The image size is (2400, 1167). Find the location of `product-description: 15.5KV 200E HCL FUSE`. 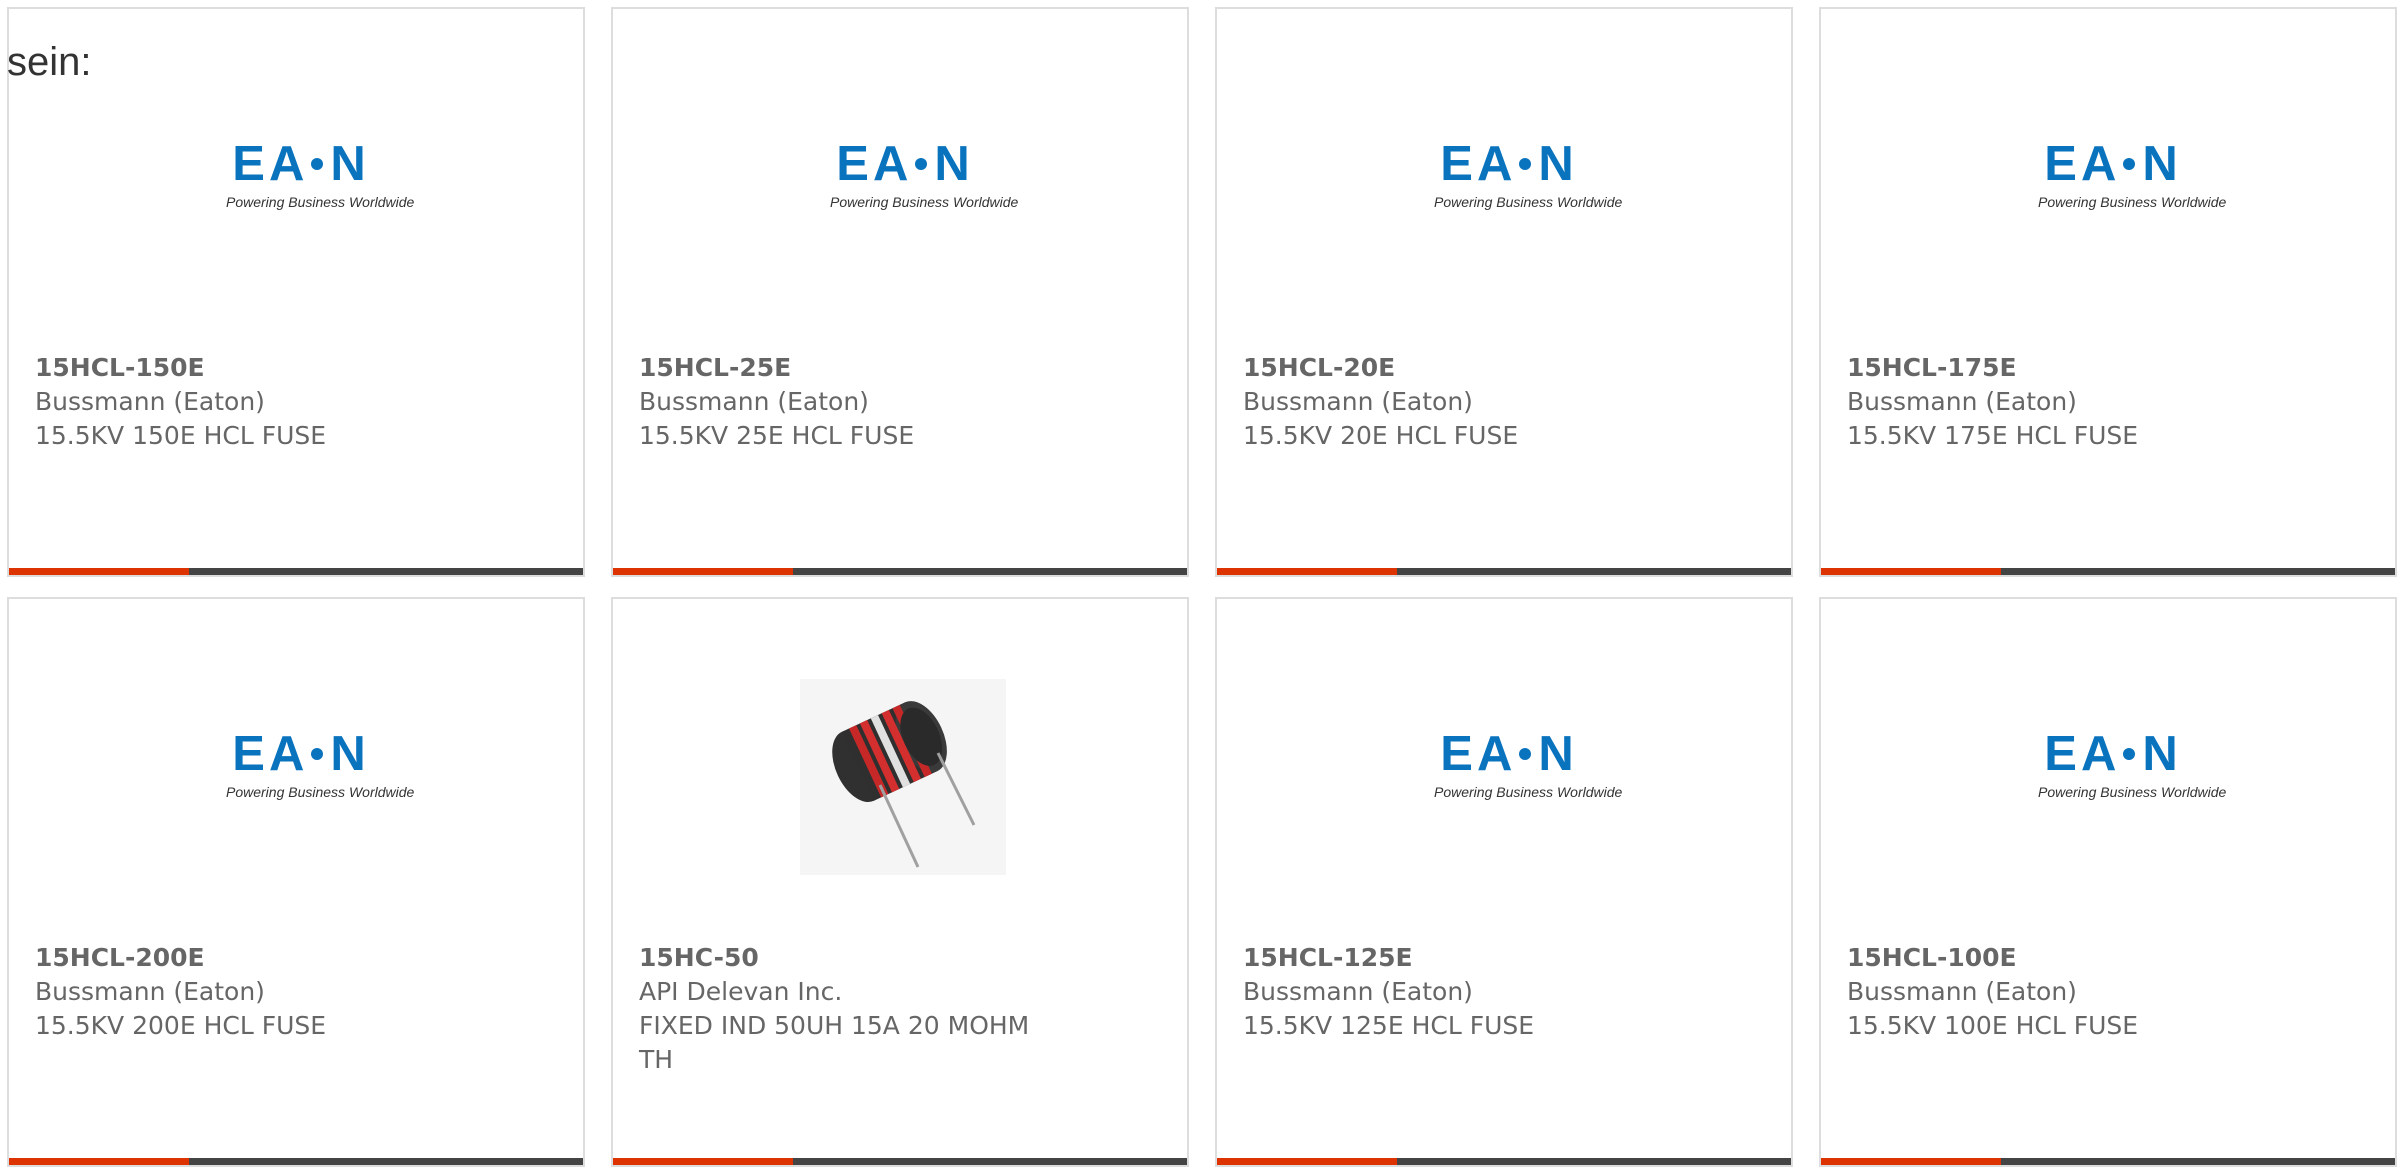

product-description: 15.5KV 200E HCL FUSE is located at coordinates (181, 1025).